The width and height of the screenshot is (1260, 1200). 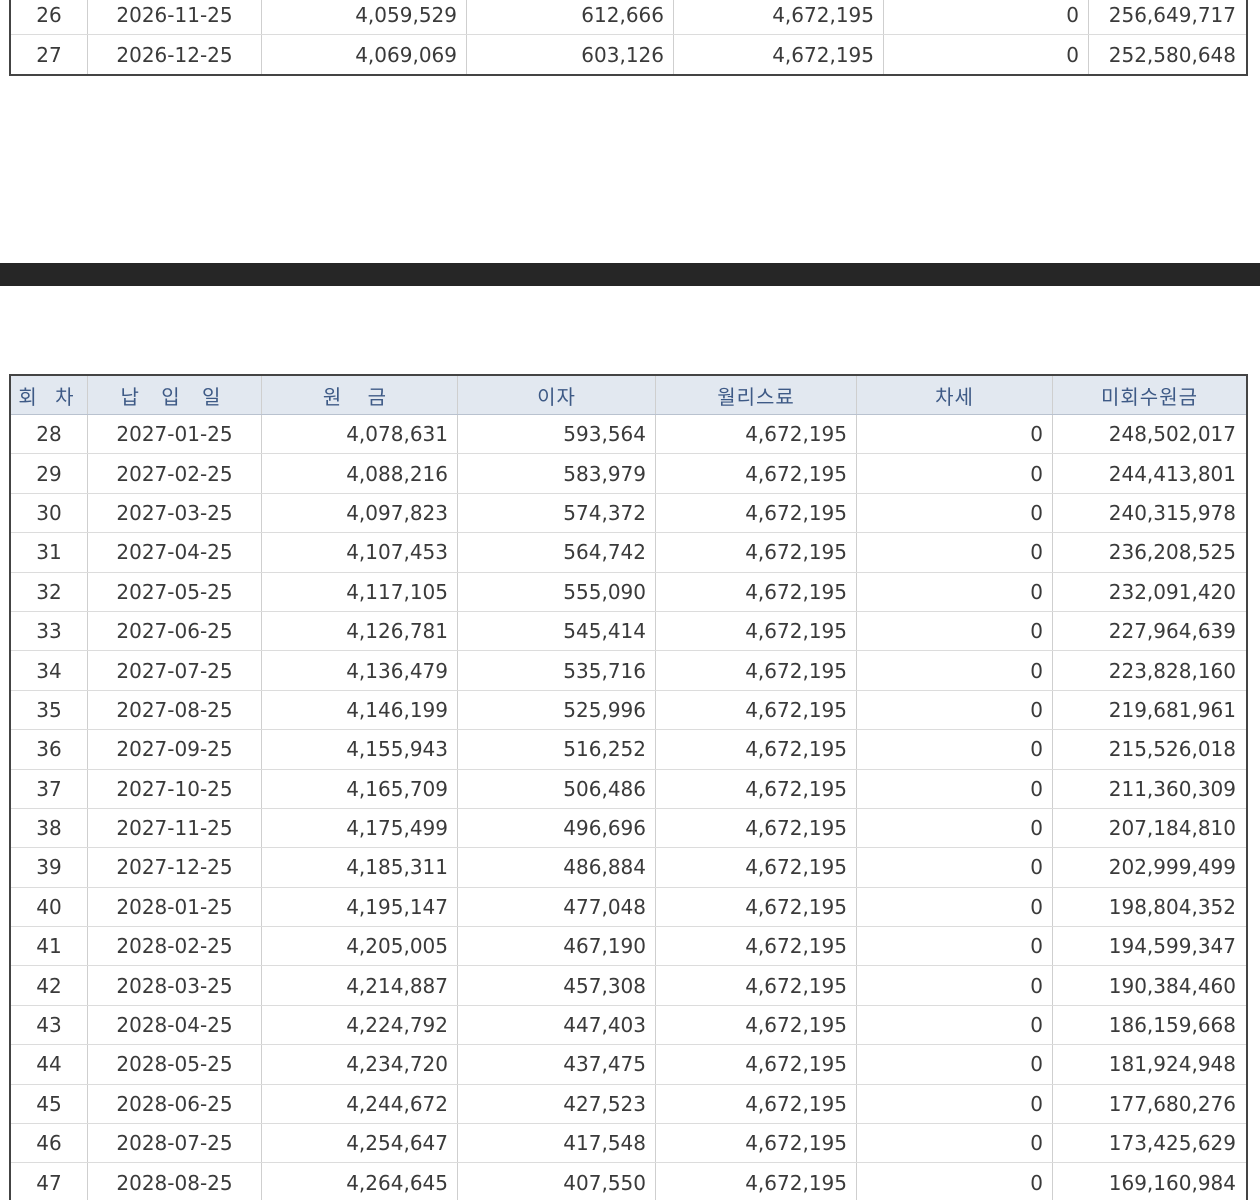 What do you see at coordinates (49, 1064) in the screenshot?
I see `installment-number: 44` at bounding box center [49, 1064].